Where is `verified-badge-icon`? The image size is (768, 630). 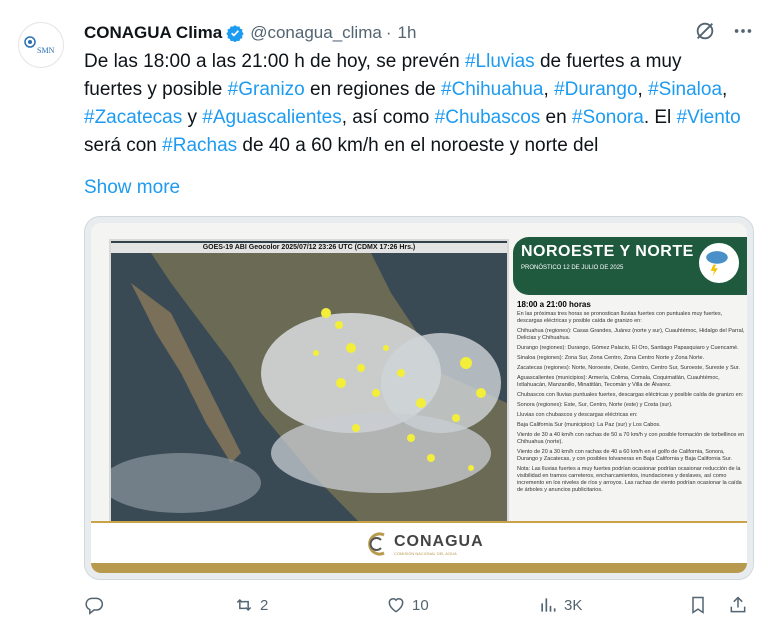
verified-badge-icon is located at coordinates (235, 33).